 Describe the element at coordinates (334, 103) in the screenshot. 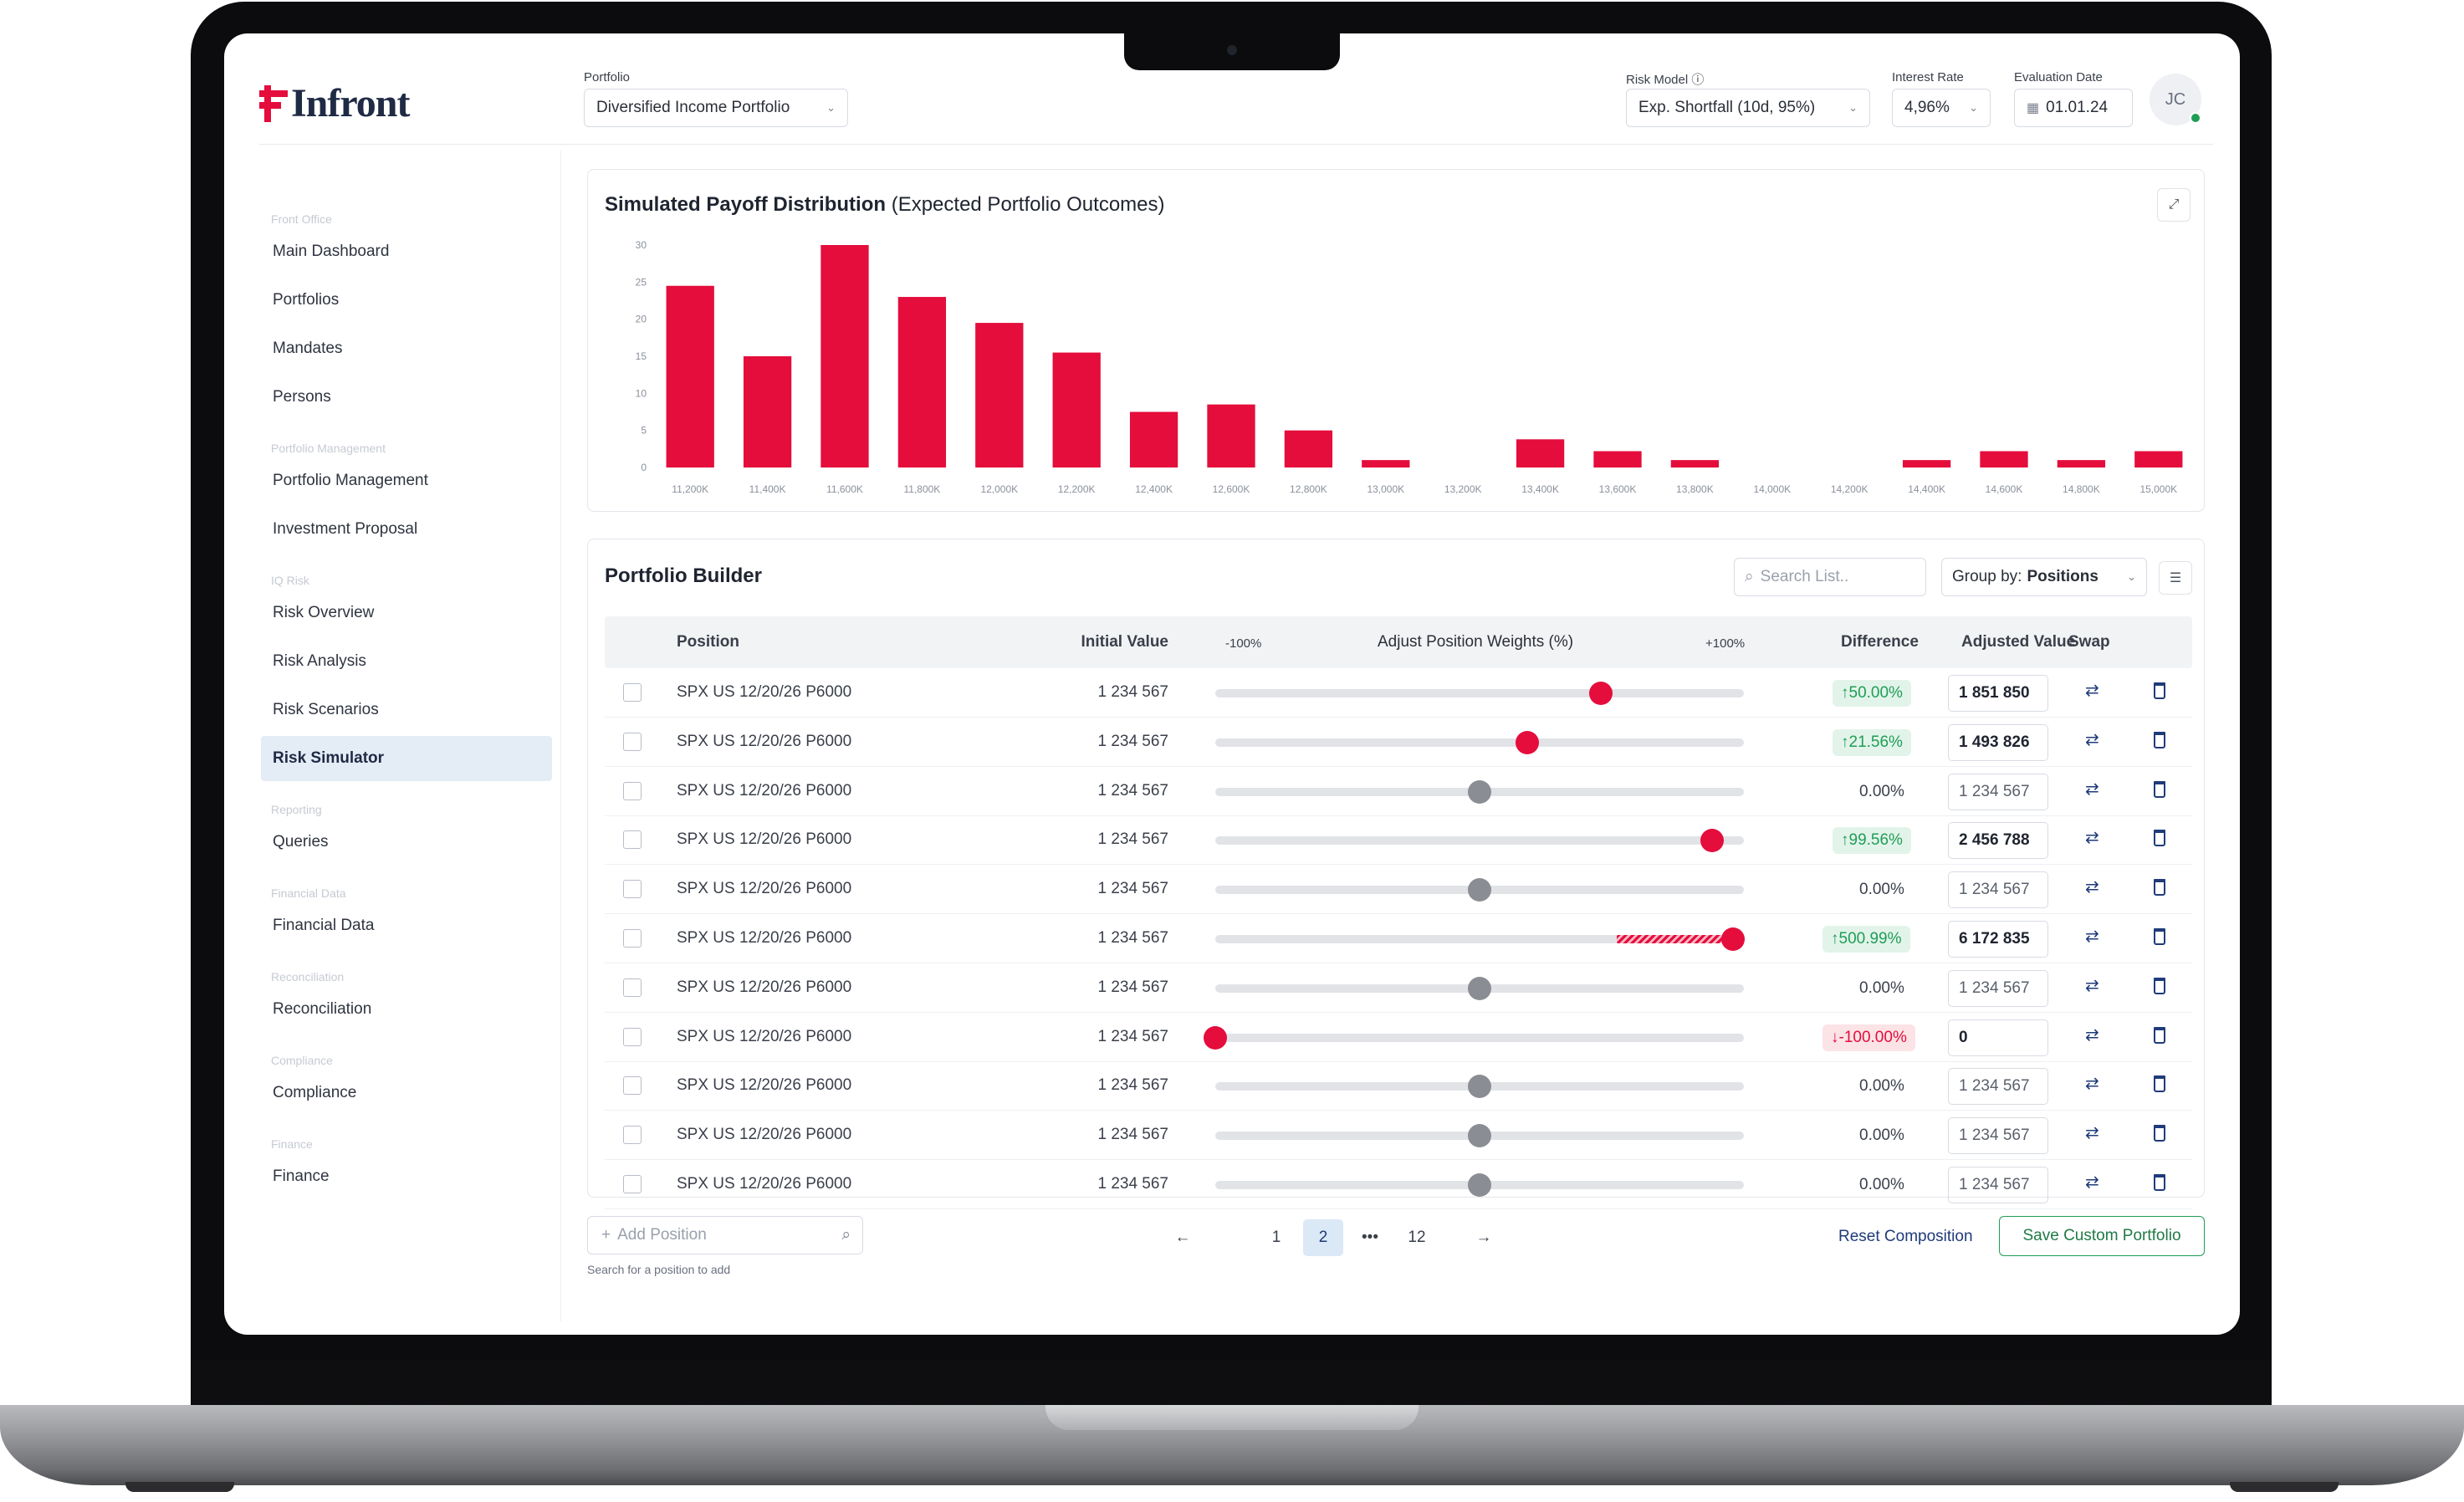

I see `infront-logo: Infront` at that location.